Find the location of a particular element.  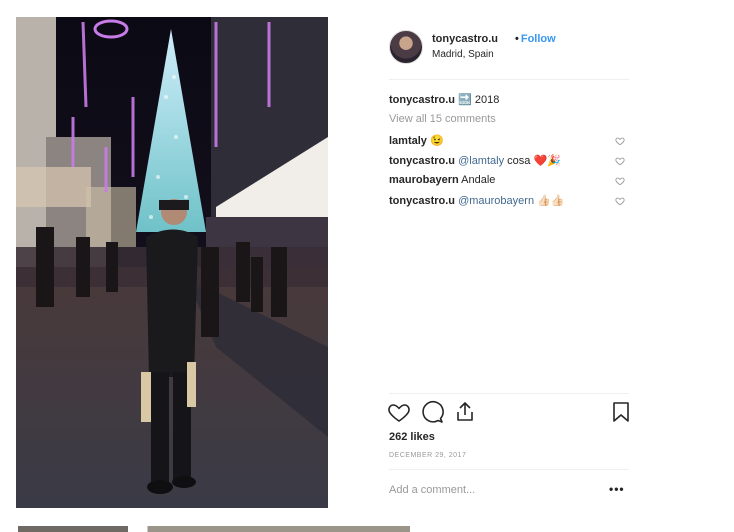

comment-text: 😉 is located at coordinates (436, 141).